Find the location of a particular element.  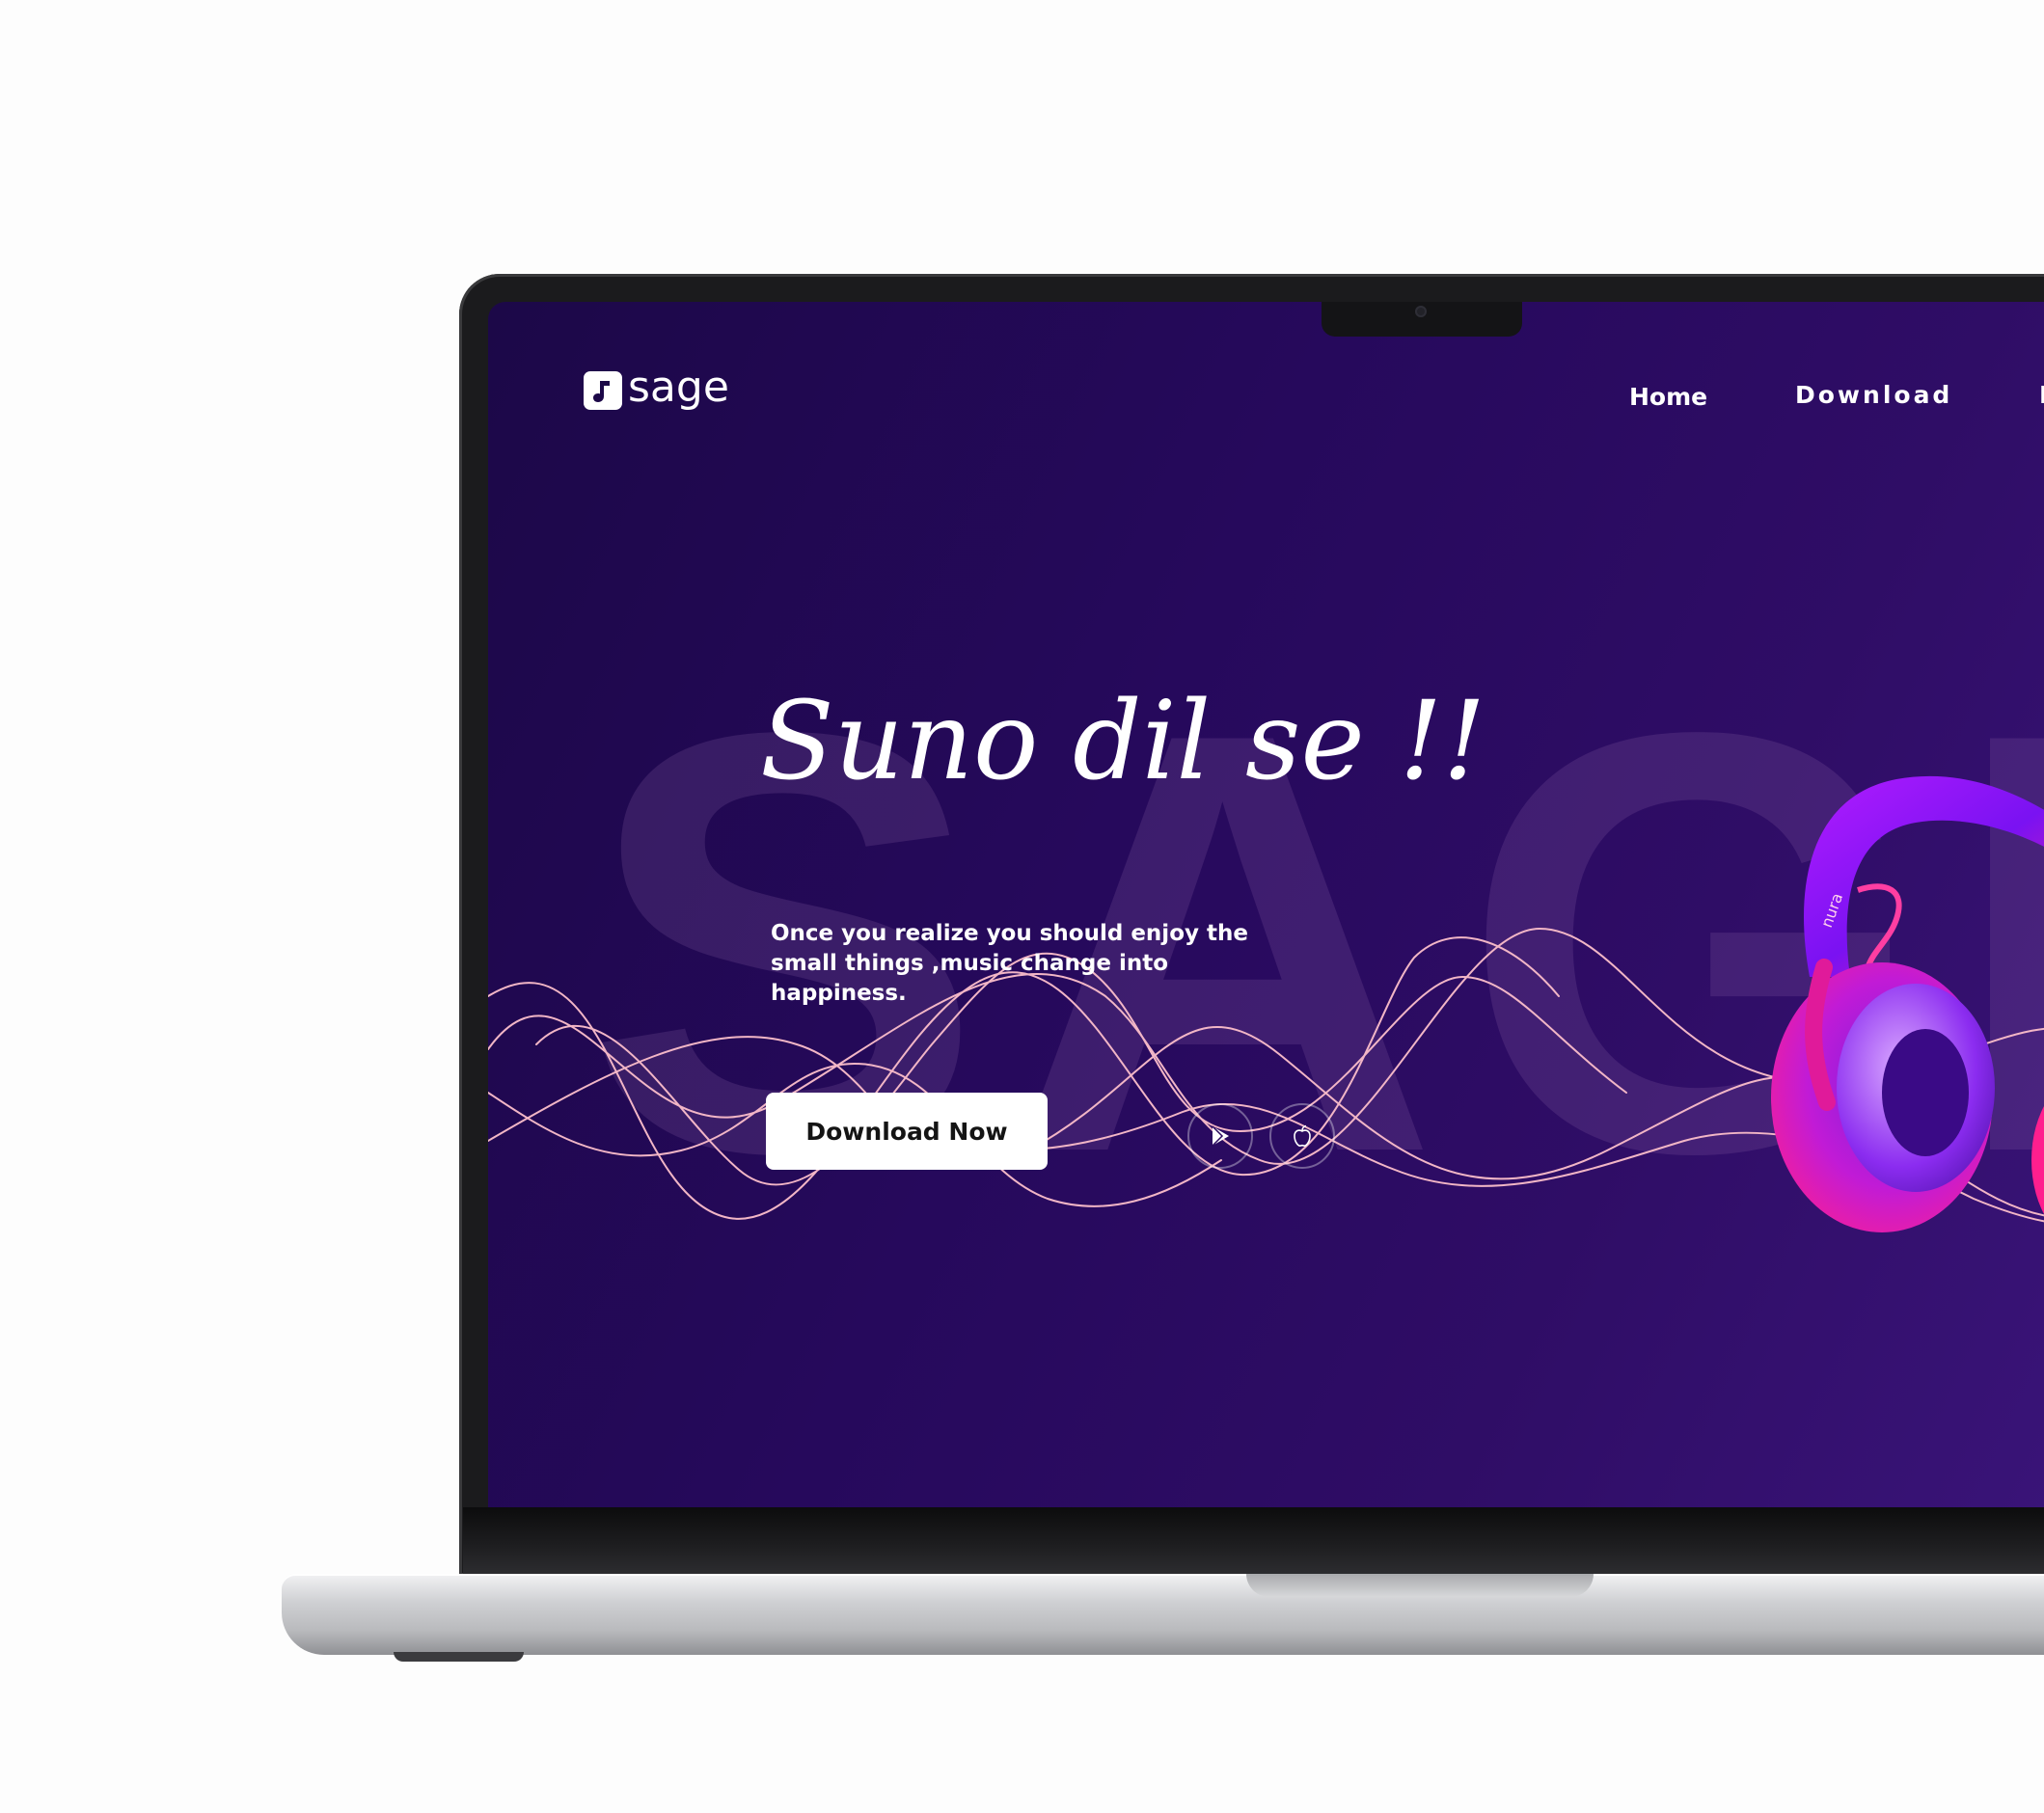

google-play-icon is located at coordinates (1221, 1136).